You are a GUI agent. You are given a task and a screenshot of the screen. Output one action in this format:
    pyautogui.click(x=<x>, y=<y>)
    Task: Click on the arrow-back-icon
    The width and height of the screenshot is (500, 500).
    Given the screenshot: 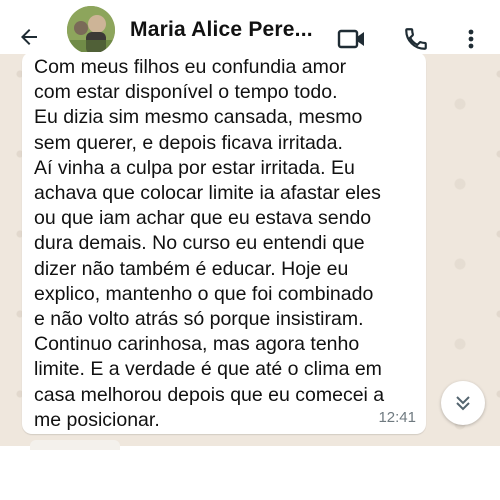 What is the action you would take?
    pyautogui.click(x=29, y=37)
    